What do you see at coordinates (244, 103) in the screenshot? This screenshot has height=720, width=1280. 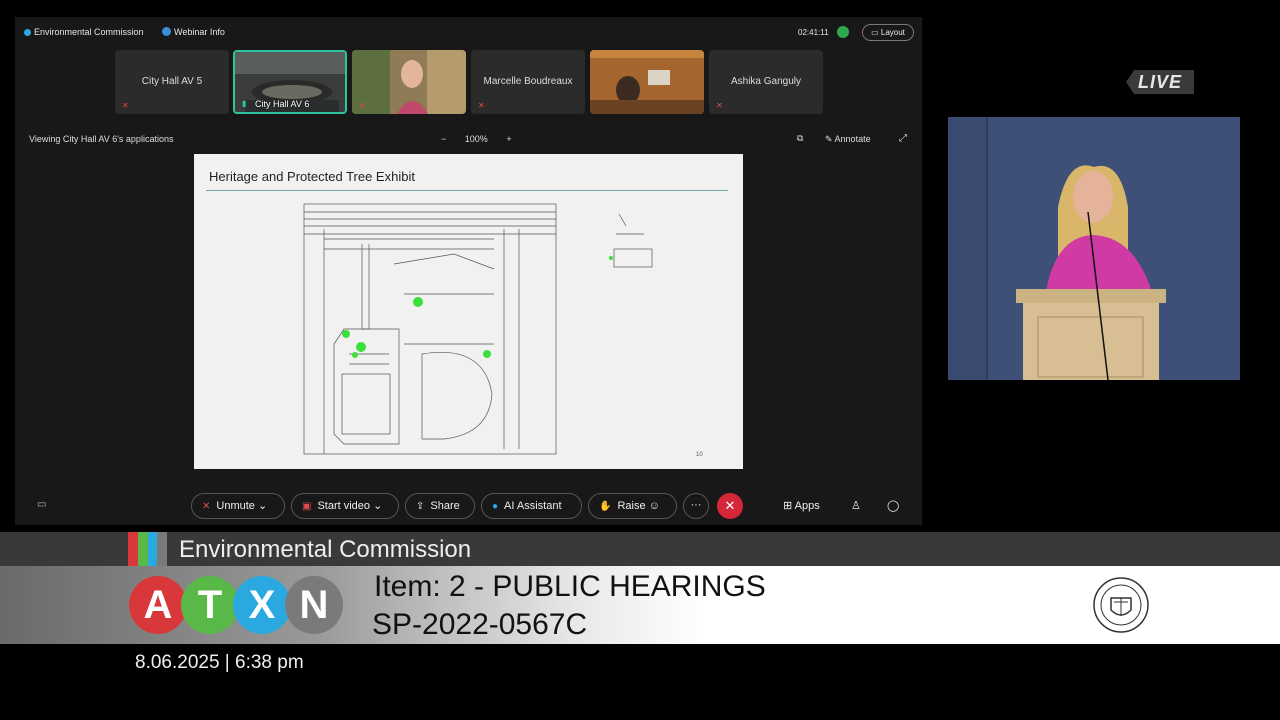 I see `mic-icon: ▮` at bounding box center [244, 103].